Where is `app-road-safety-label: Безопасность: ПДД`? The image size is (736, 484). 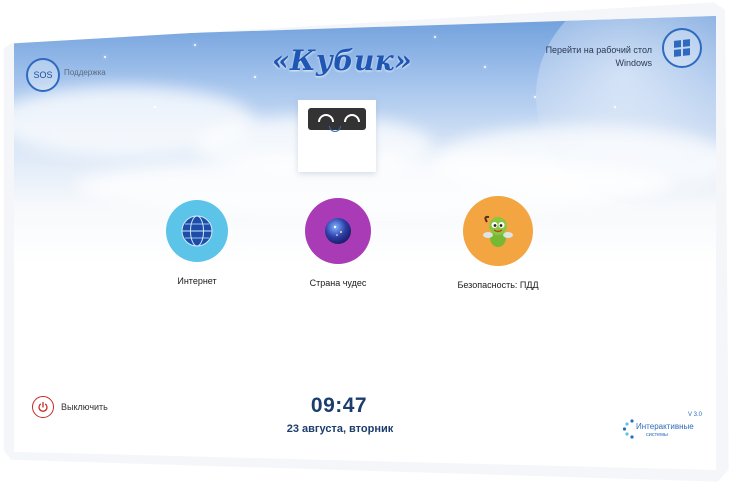 app-road-safety-label: Безопасность: ПДД is located at coordinates (497, 285).